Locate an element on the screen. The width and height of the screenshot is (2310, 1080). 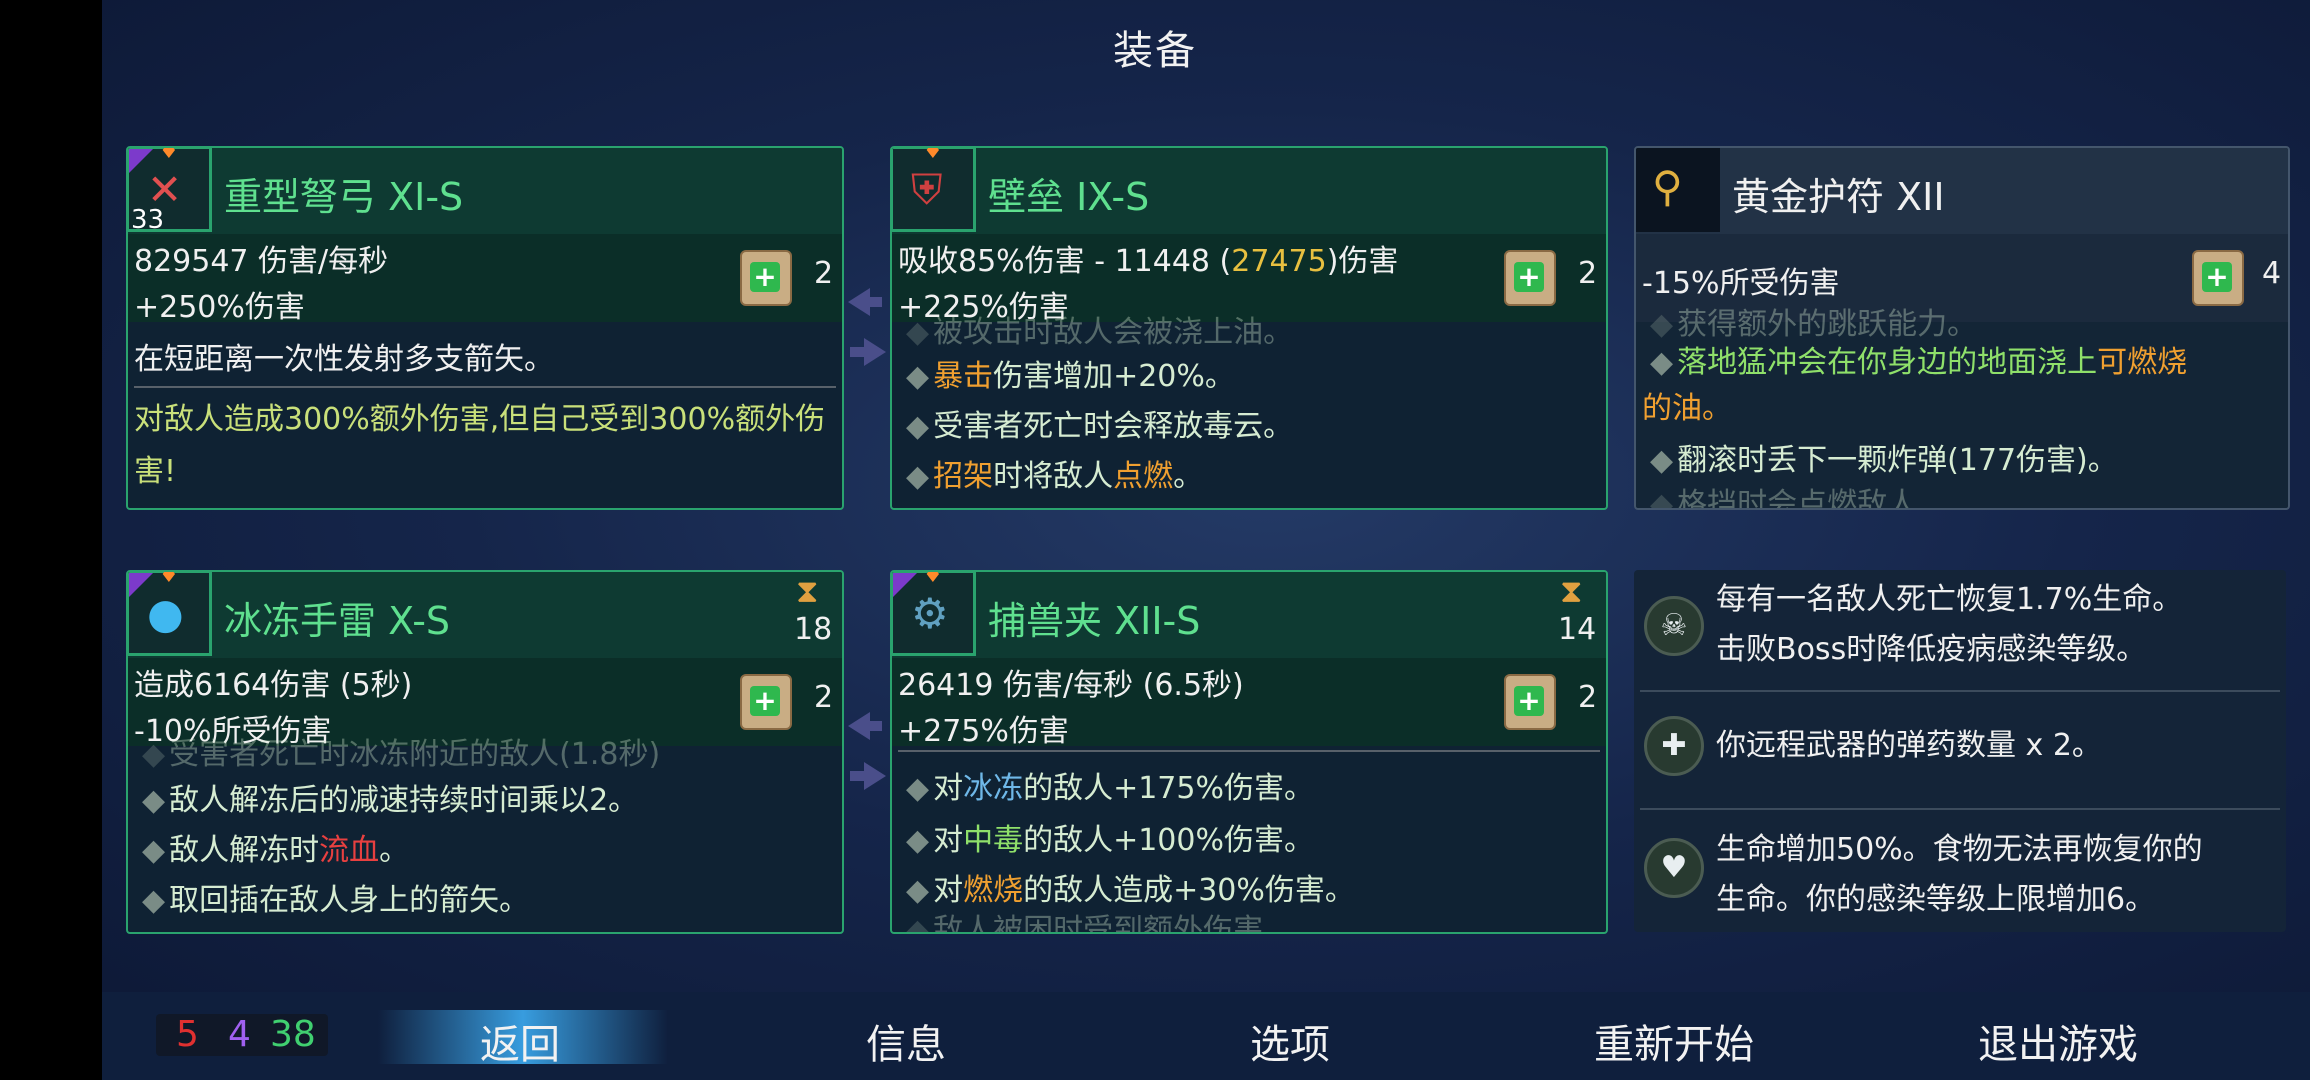
item-name: 冰冻手雷 X-S is located at coordinates (337, 621).